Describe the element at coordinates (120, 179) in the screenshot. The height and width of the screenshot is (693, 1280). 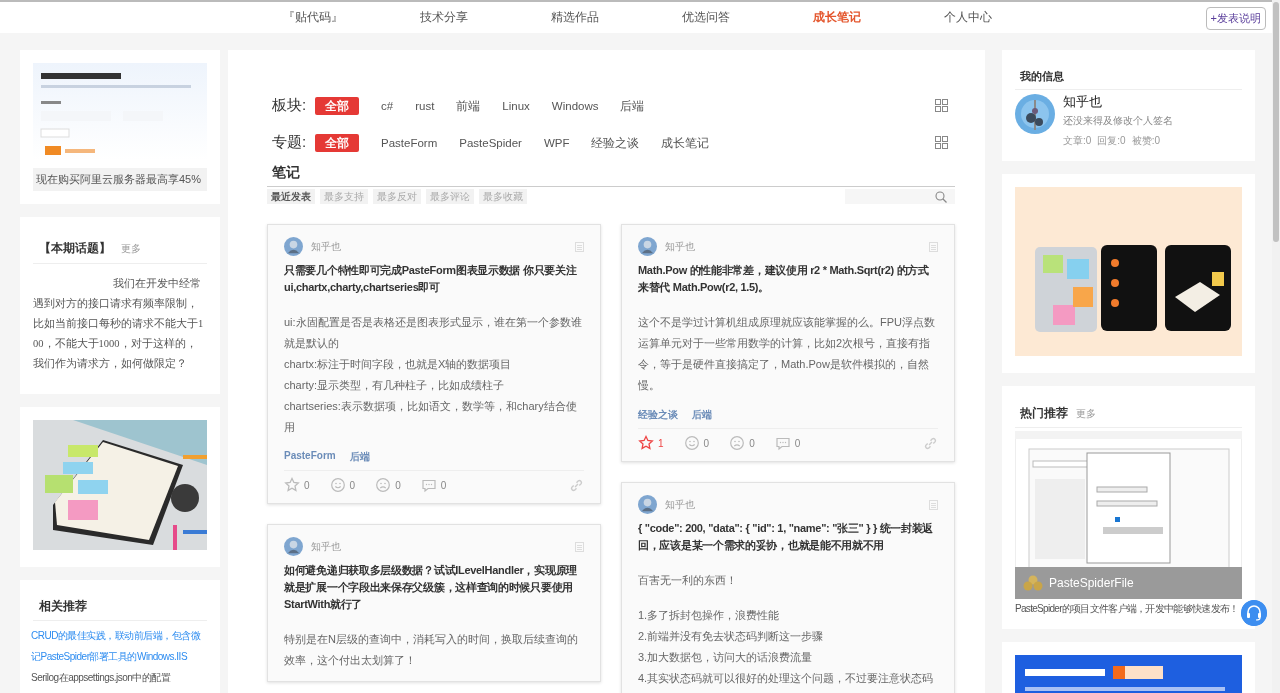
I see `ad-caption: 现在购买阿里云服务器最高享45%` at that location.